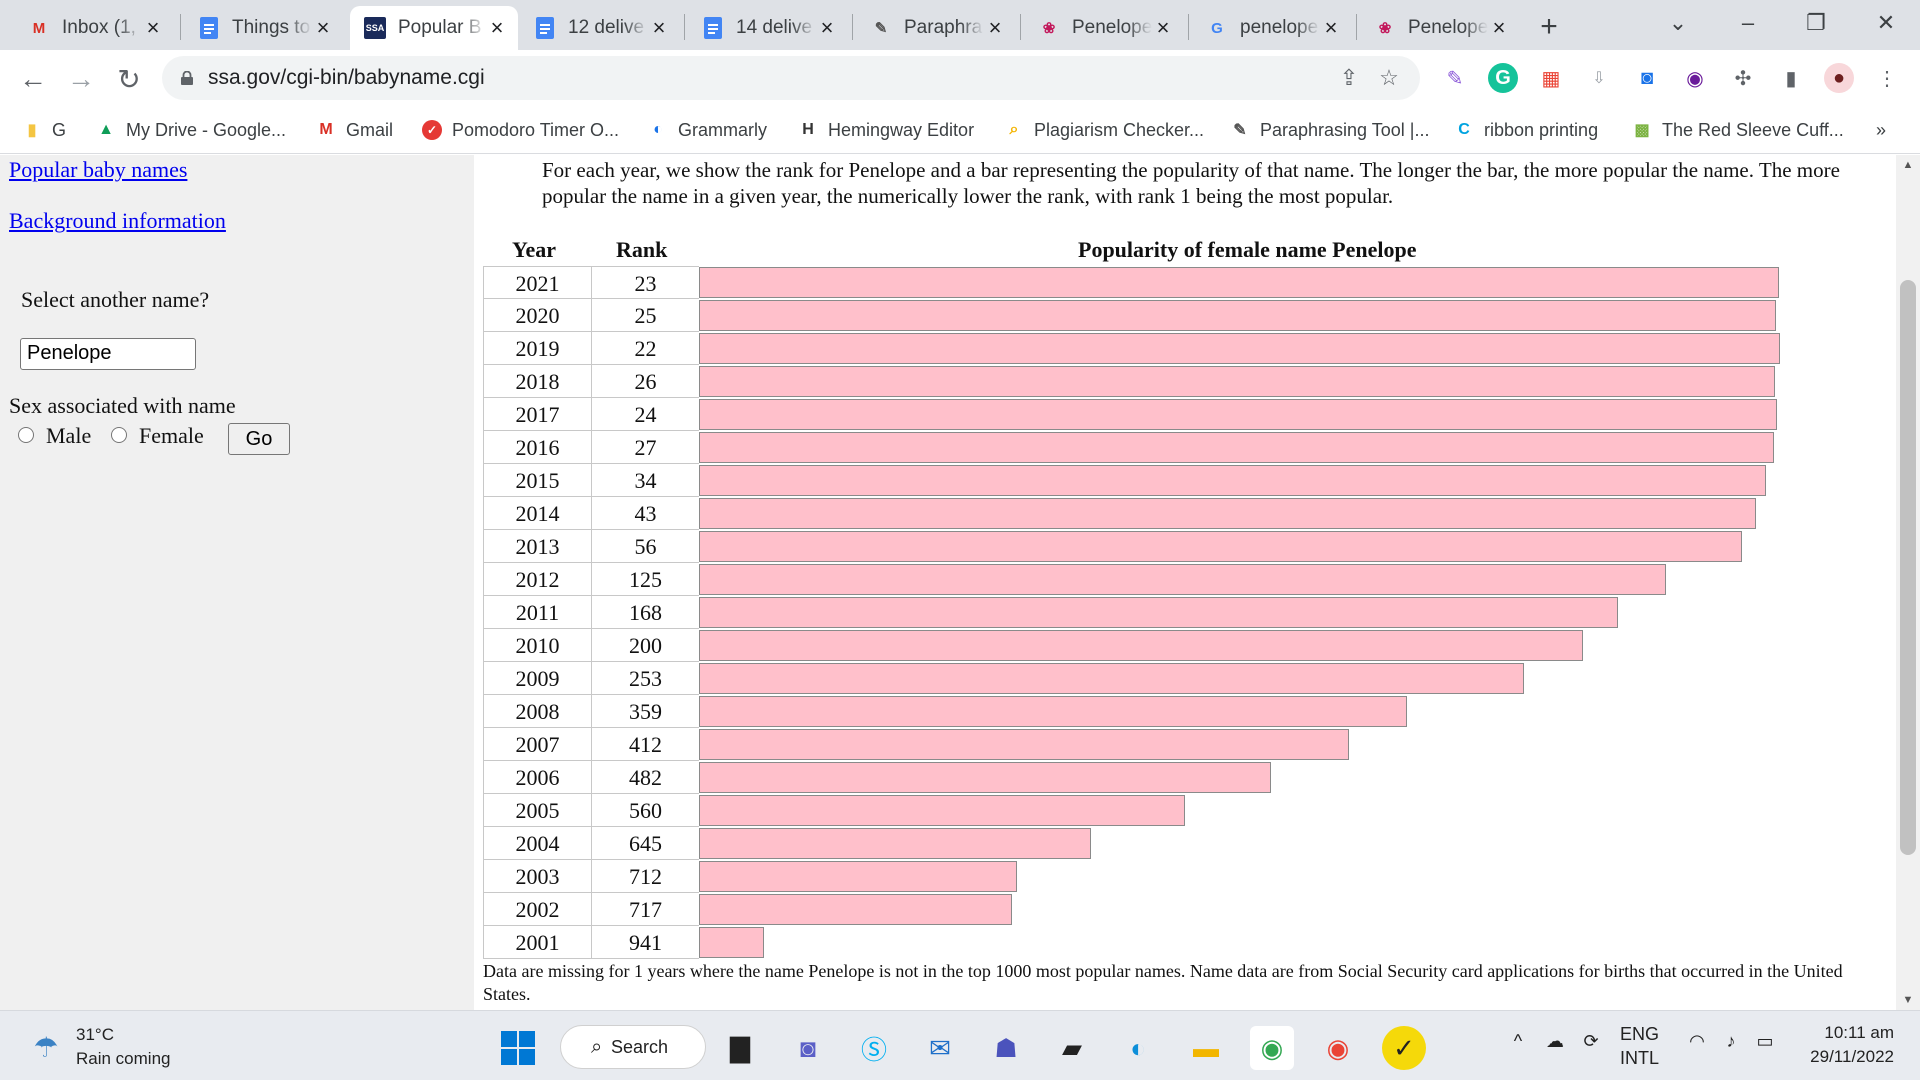  What do you see at coordinates (1389, 78) in the screenshot?
I see `bookmark-star-icon: ☆` at bounding box center [1389, 78].